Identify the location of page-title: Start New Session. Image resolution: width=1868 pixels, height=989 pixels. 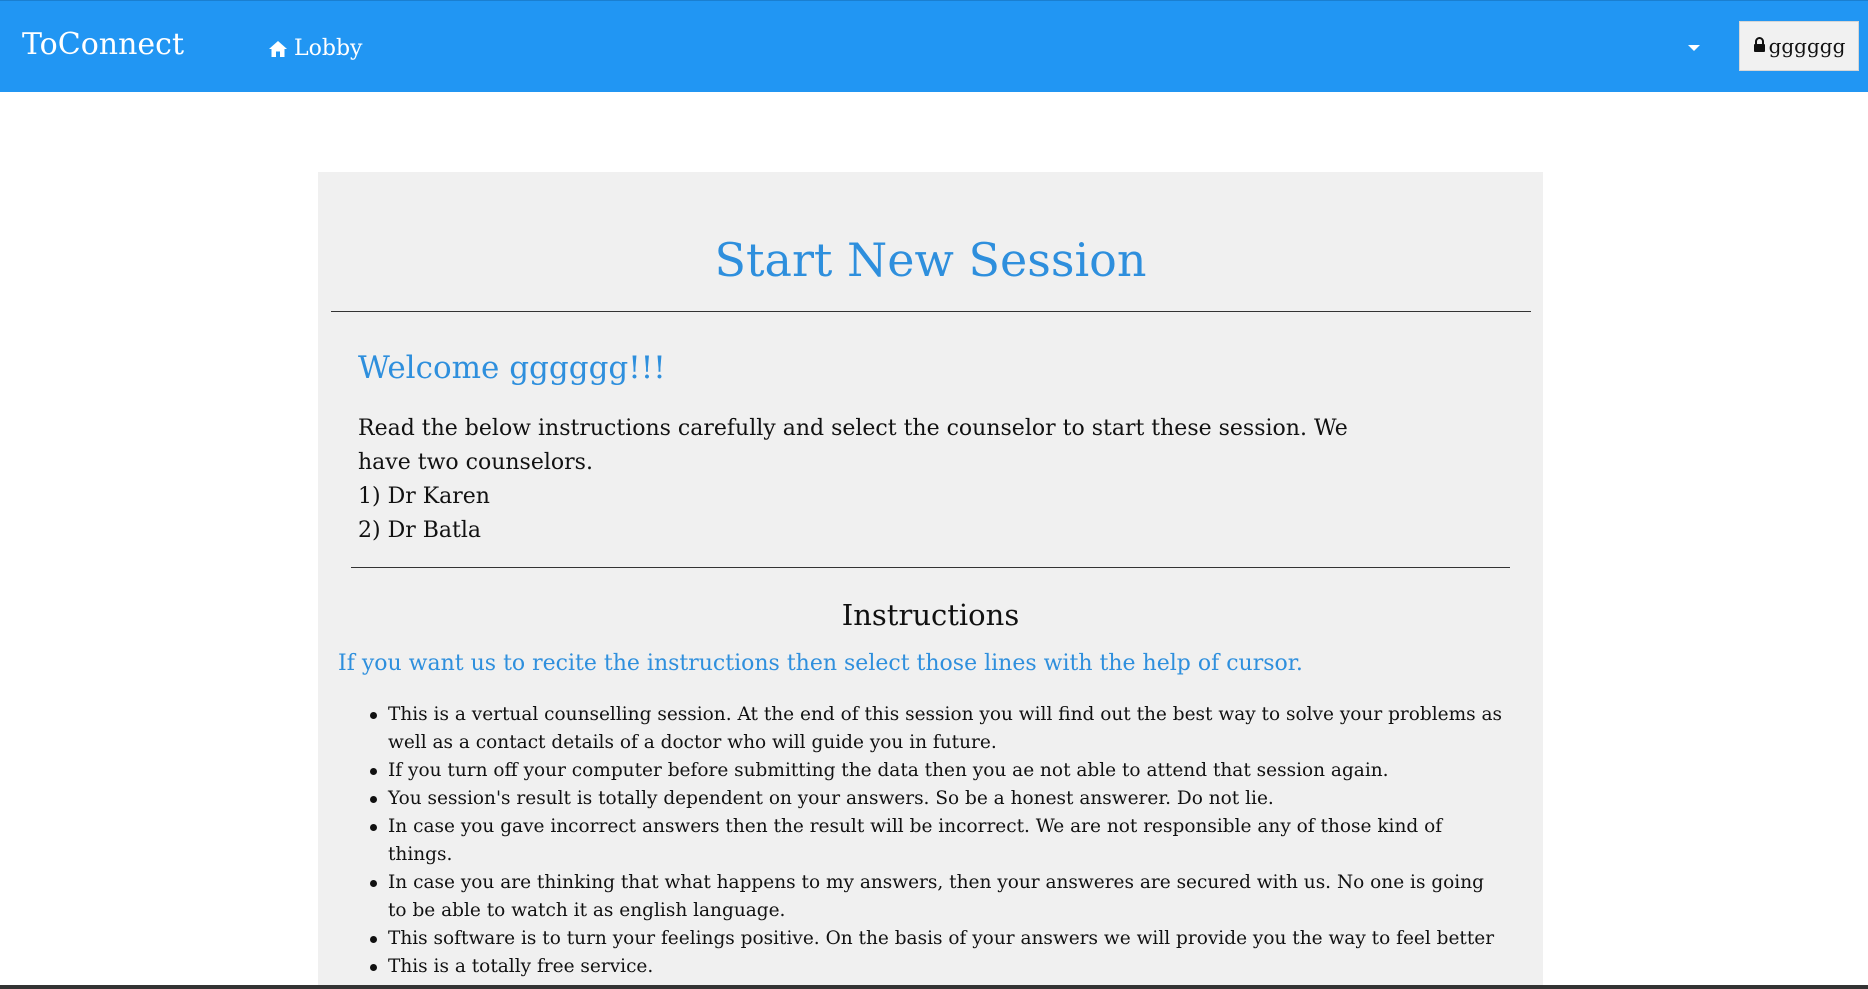
(930, 260).